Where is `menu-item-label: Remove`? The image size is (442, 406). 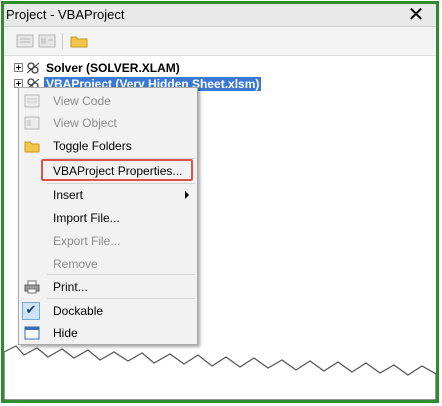
menu-item-label: Remove is located at coordinates (75, 264).